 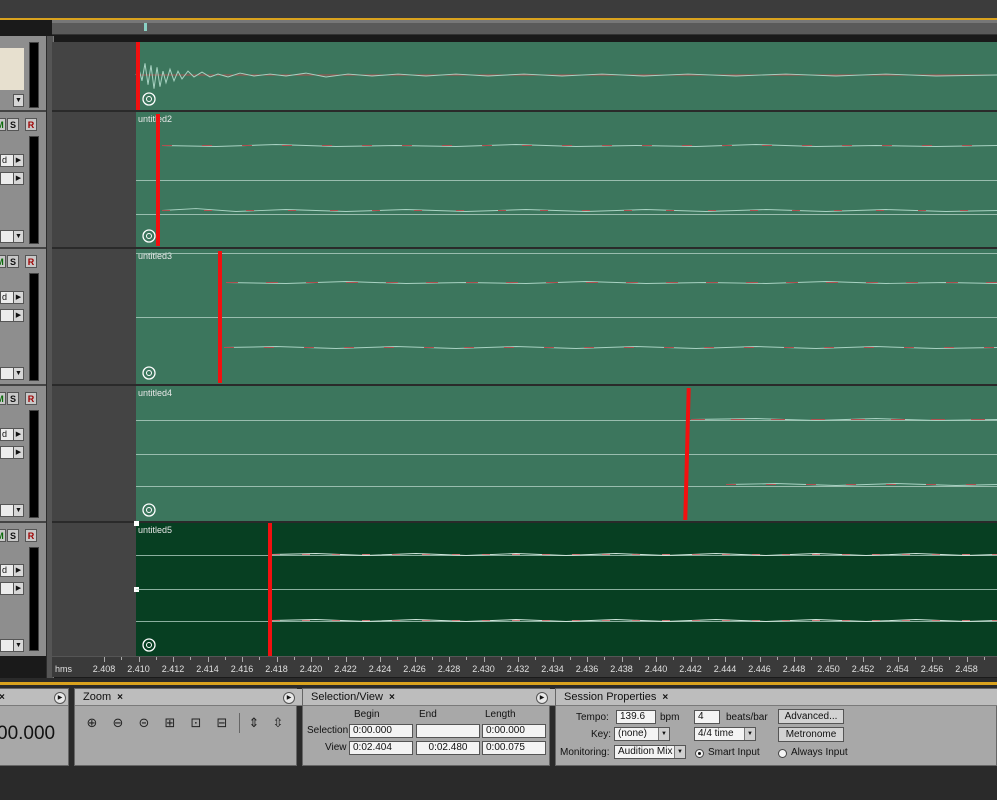 What do you see at coordinates (12, 69) in the screenshot?
I see `track-name-area` at bounding box center [12, 69].